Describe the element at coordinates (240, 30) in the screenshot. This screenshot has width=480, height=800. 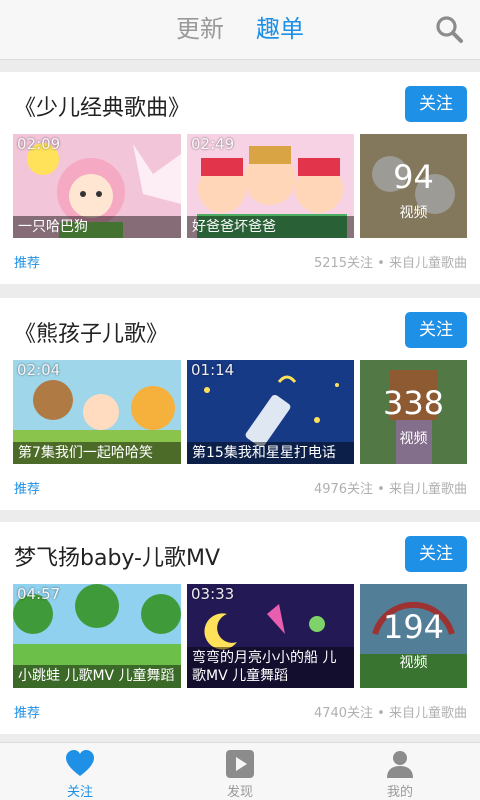
I see `top-bar: 更新 趣单` at that location.